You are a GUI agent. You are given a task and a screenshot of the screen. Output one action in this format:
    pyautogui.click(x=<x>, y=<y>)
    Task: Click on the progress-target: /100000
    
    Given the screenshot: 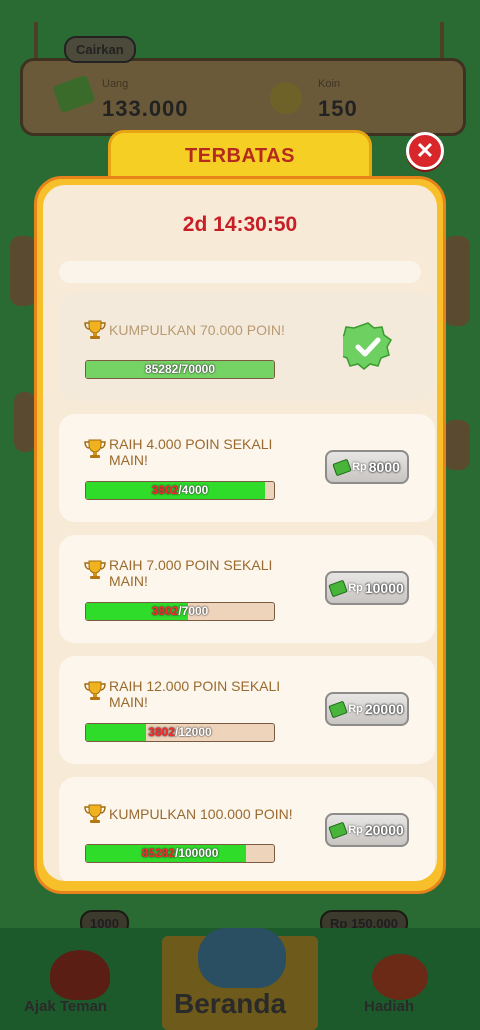 What is the action you would take?
    pyautogui.click(x=196, y=853)
    